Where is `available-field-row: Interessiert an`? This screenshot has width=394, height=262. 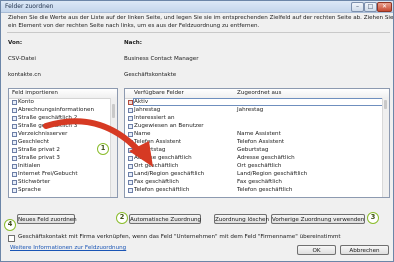 available-field-row: Interessiert an is located at coordinates (257, 118).